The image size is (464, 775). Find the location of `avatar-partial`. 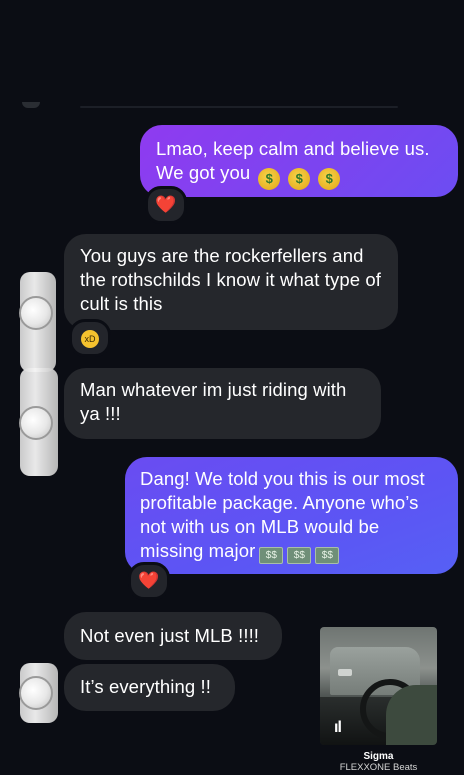

avatar-partial is located at coordinates (31, 105).